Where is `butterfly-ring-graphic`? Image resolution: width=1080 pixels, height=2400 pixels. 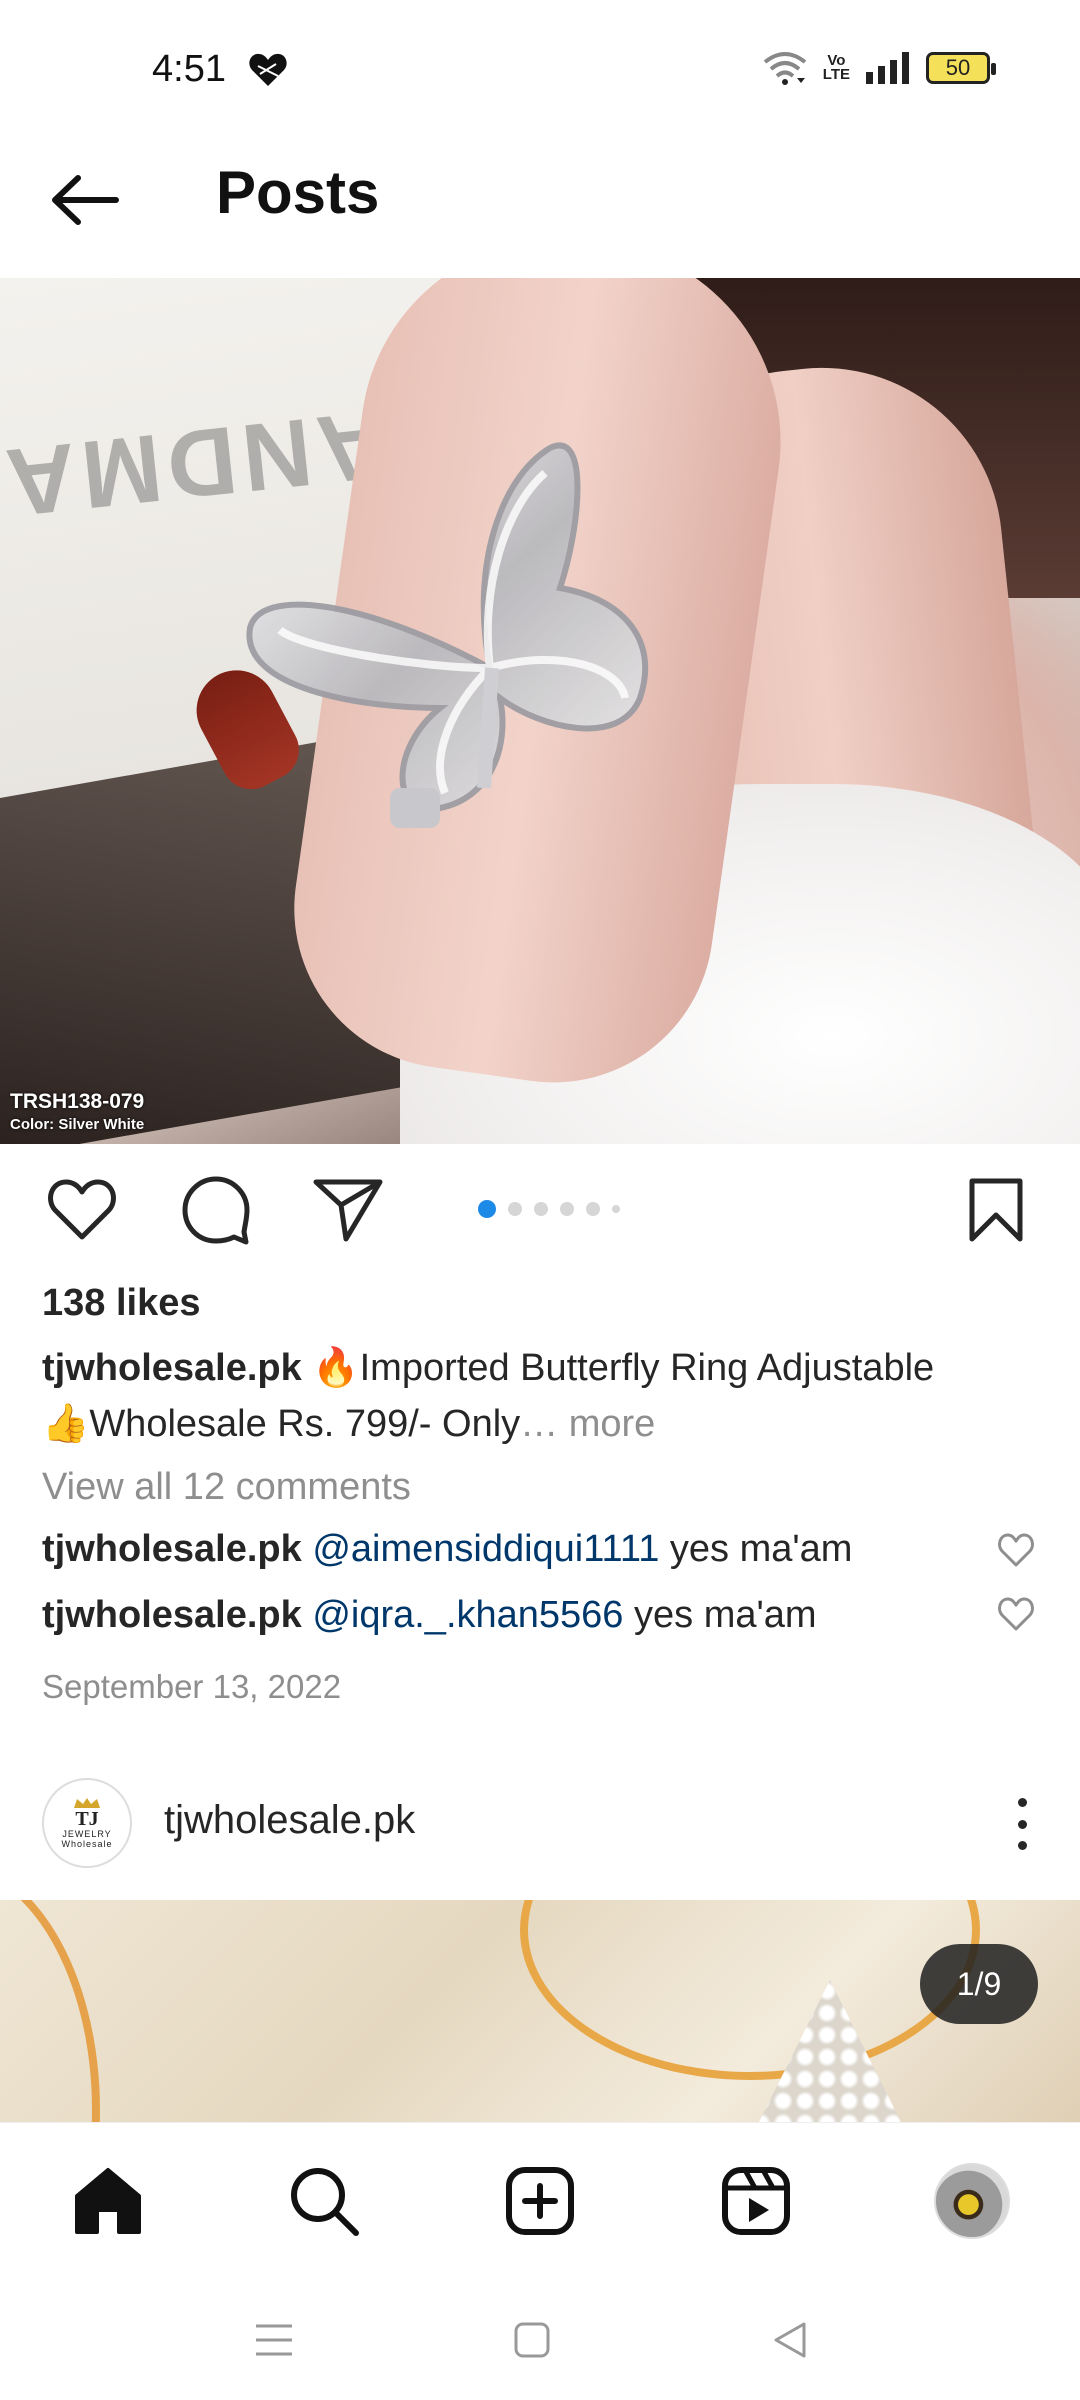
butterfly-ring-graphic is located at coordinates (447, 635).